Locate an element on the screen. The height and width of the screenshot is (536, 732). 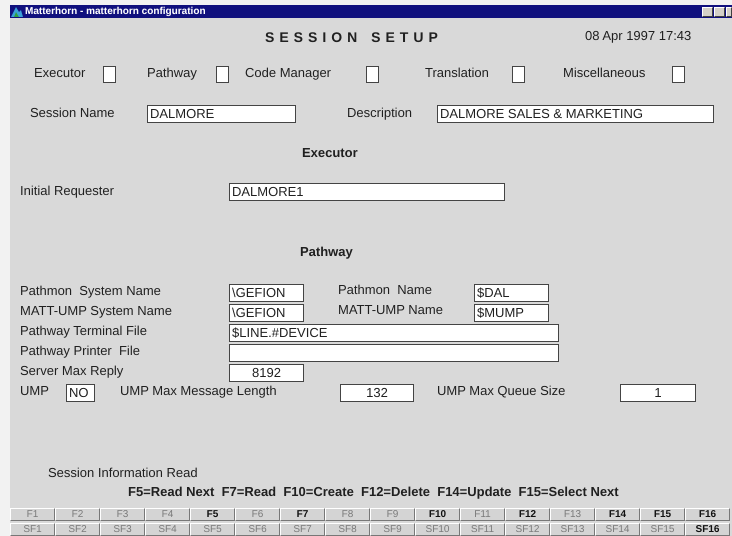
field-label: Pathmon Name is located at coordinates (385, 290).